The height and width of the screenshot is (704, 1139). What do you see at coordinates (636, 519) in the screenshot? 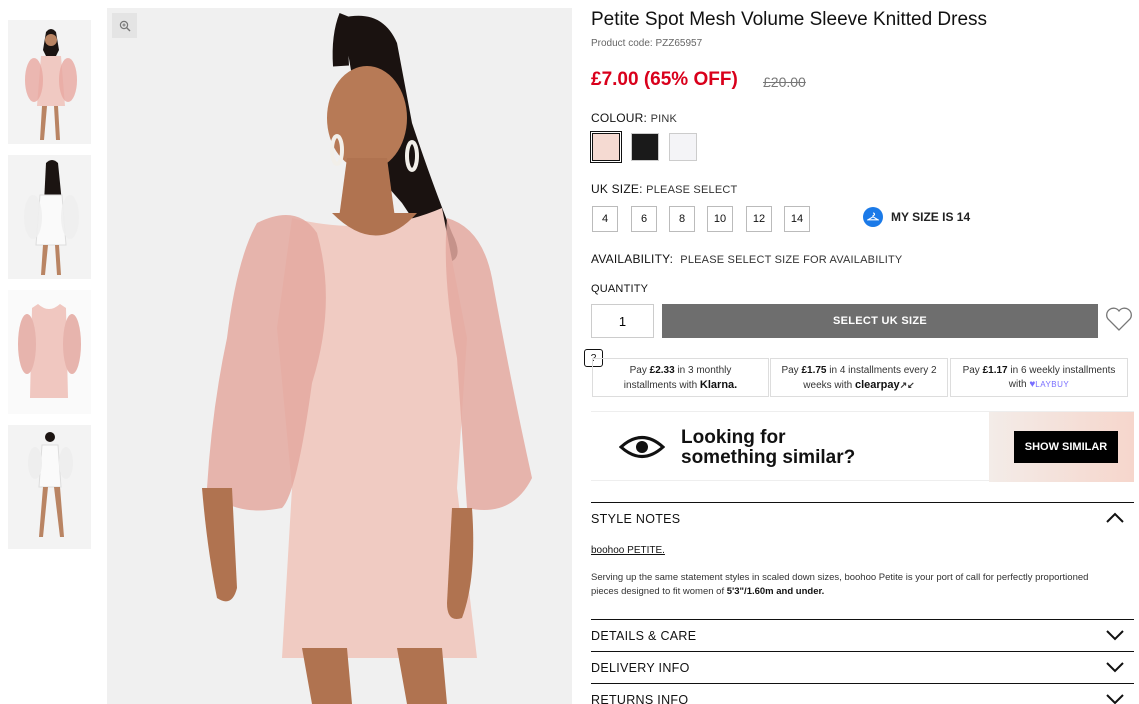
I see `style-notes-heading: STYLE NOTES` at bounding box center [636, 519].